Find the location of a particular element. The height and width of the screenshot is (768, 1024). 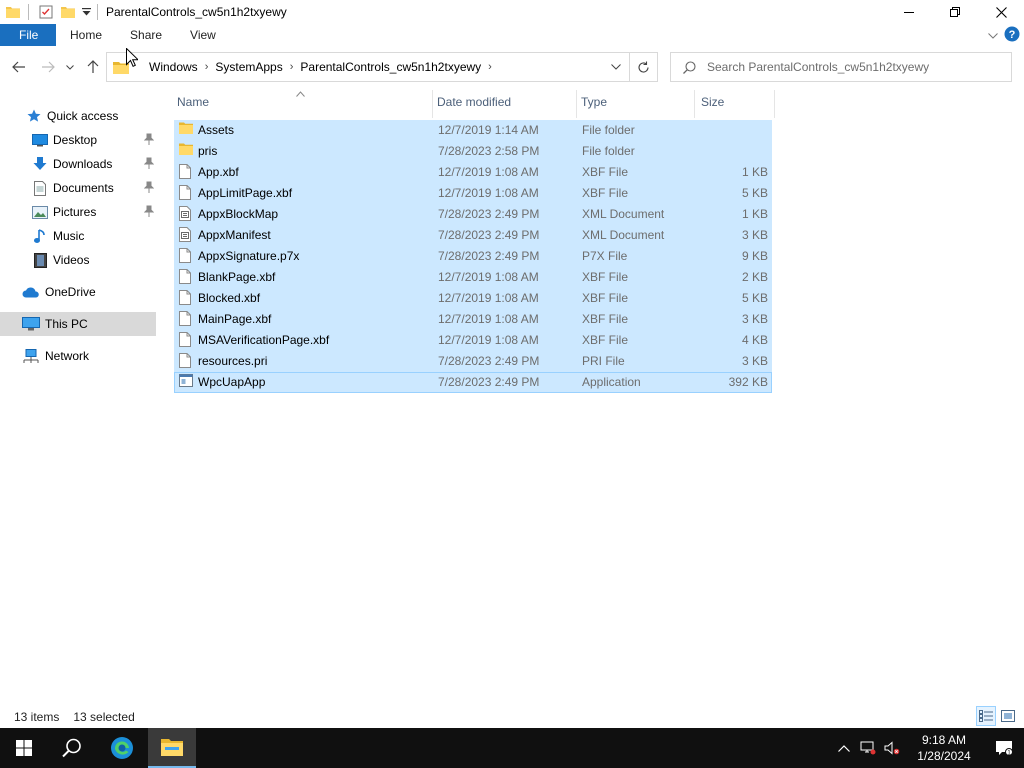

clock: 9:18 AM 1/28/2024 is located at coordinates (944, 748).